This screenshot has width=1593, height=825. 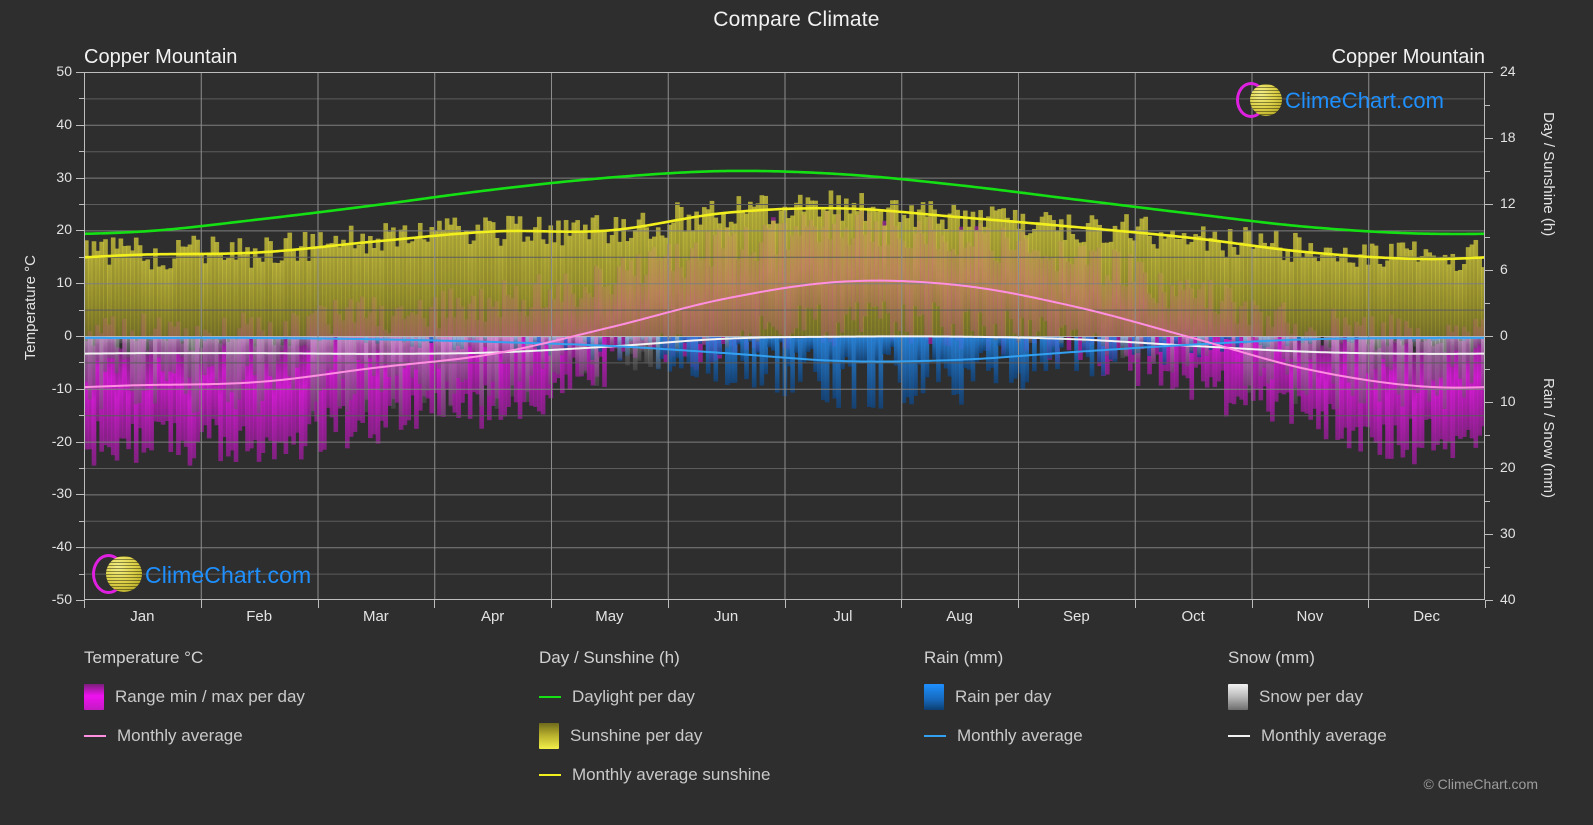 What do you see at coordinates (61, 387) in the screenshot?
I see `y-tick-label-left: -10` at bounding box center [61, 387].